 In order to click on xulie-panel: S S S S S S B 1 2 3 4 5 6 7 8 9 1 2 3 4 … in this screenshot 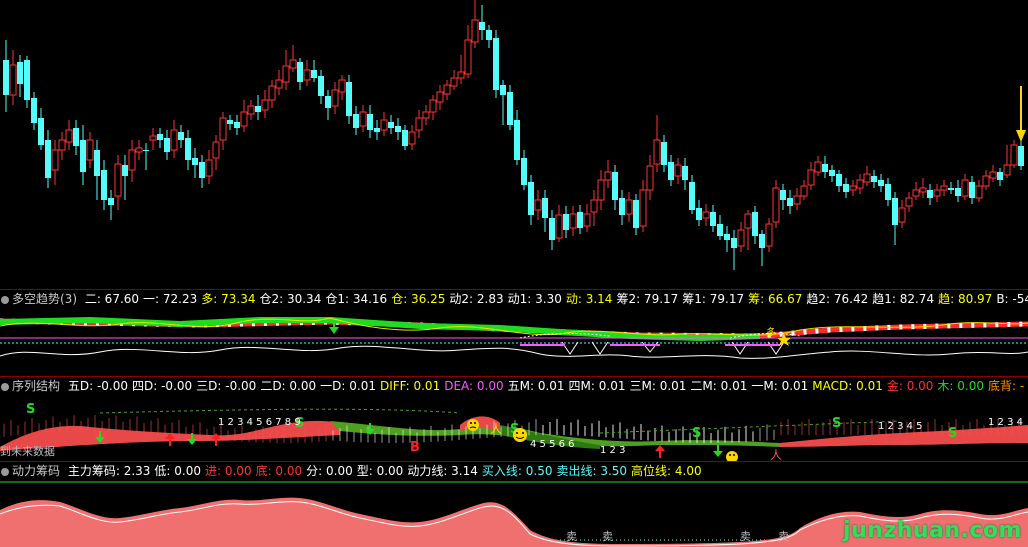, I will do `click(514, 428)`.